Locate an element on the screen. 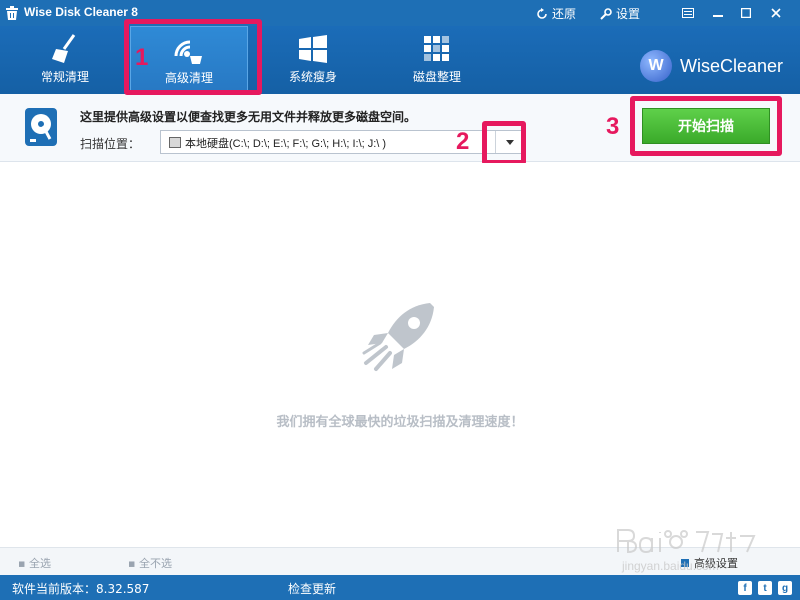  tab-disk-defrag: 磁盘整理 is located at coordinates (437, 60).